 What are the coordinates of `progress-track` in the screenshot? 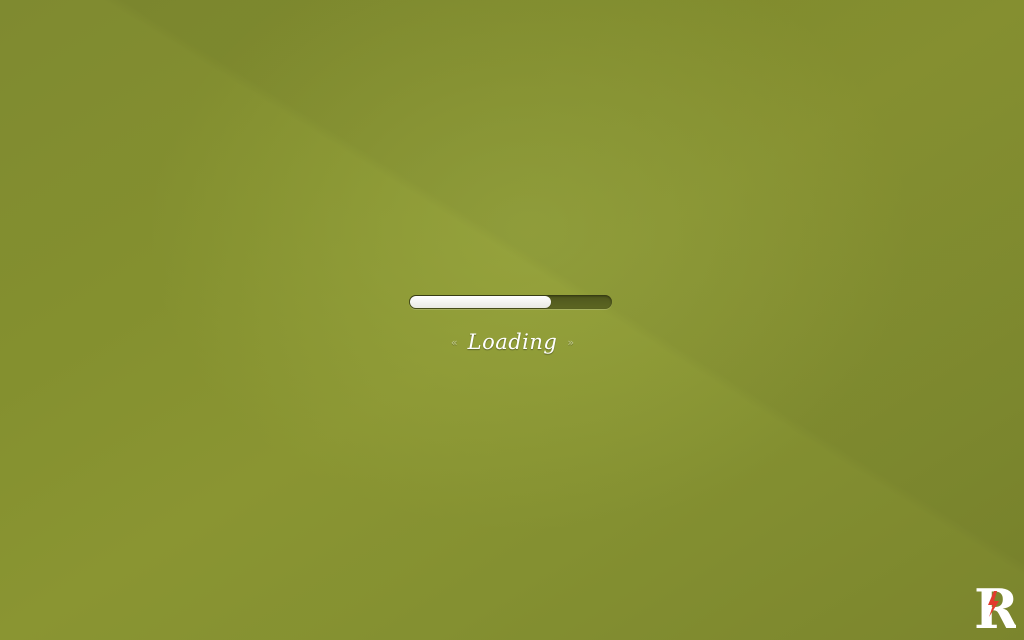 It's located at (510, 302).